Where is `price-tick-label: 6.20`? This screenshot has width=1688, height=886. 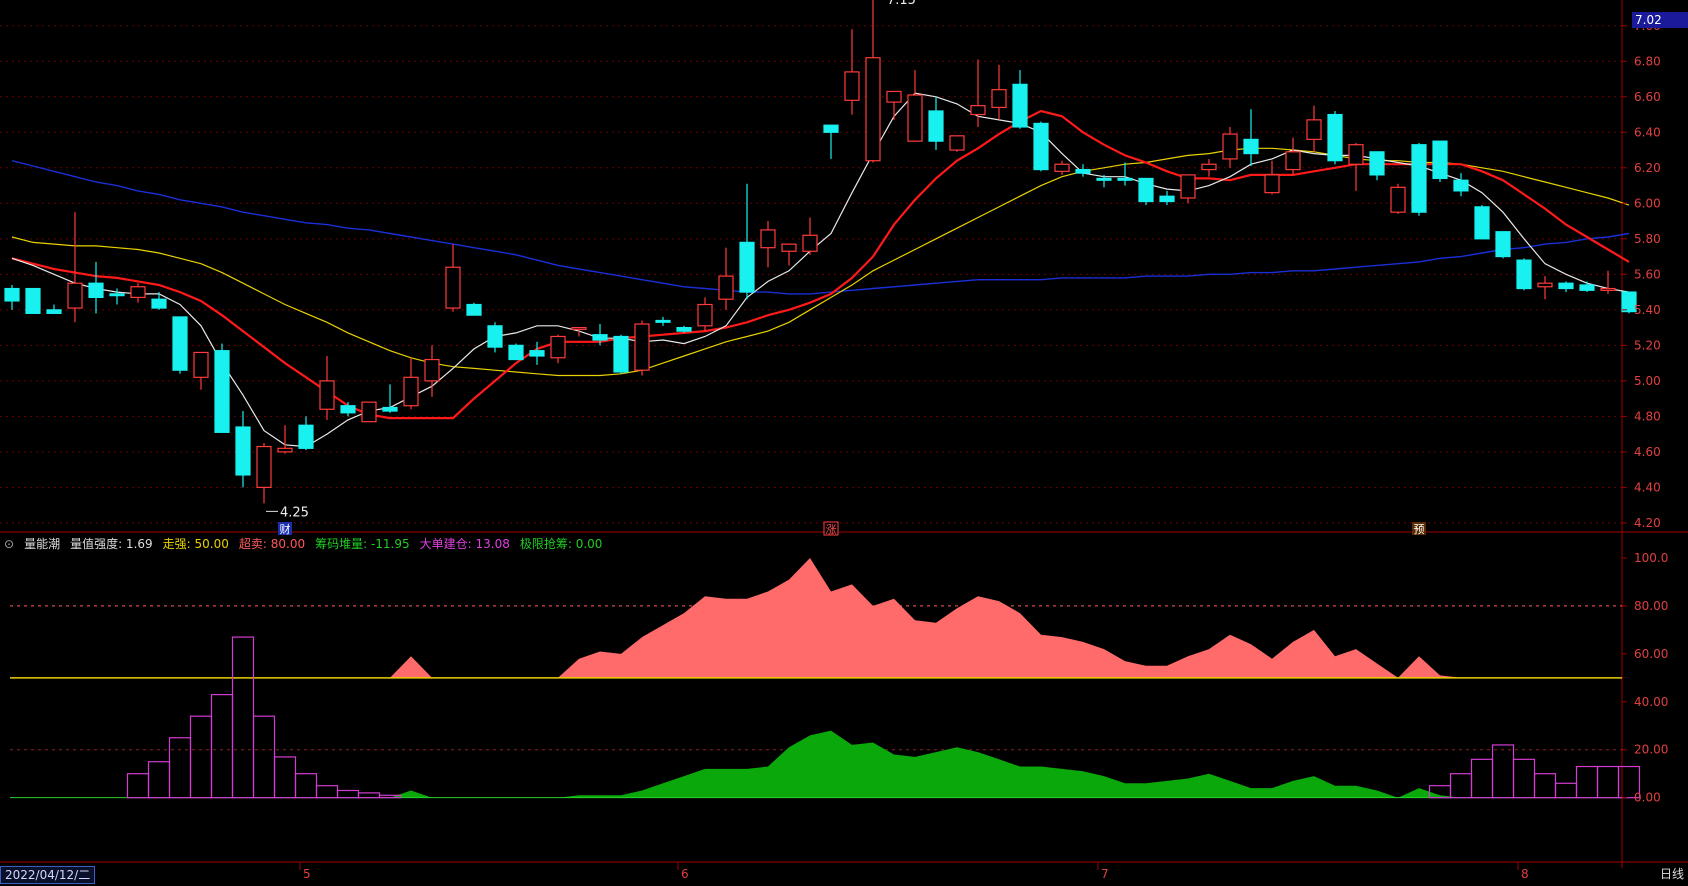
price-tick-label: 6.20 is located at coordinates (1647, 168).